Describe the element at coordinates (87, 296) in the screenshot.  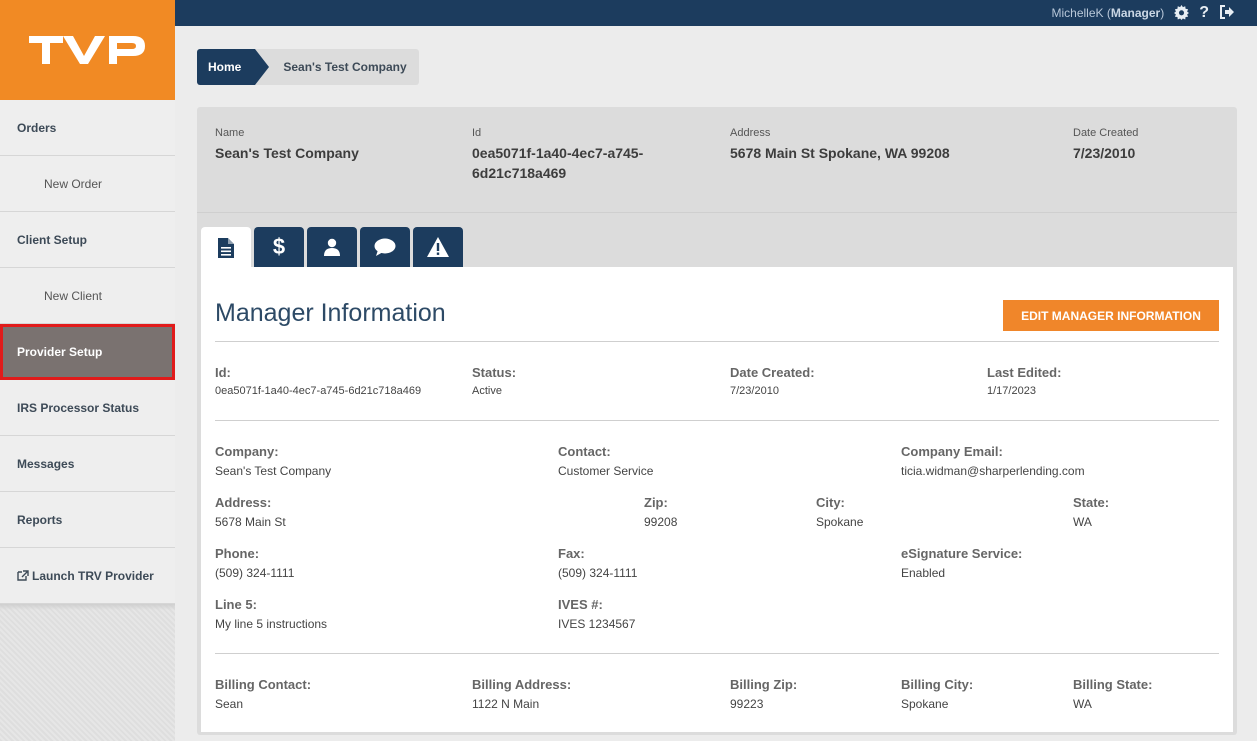
I see `sidebar-item-new-client: New Client` at that location.